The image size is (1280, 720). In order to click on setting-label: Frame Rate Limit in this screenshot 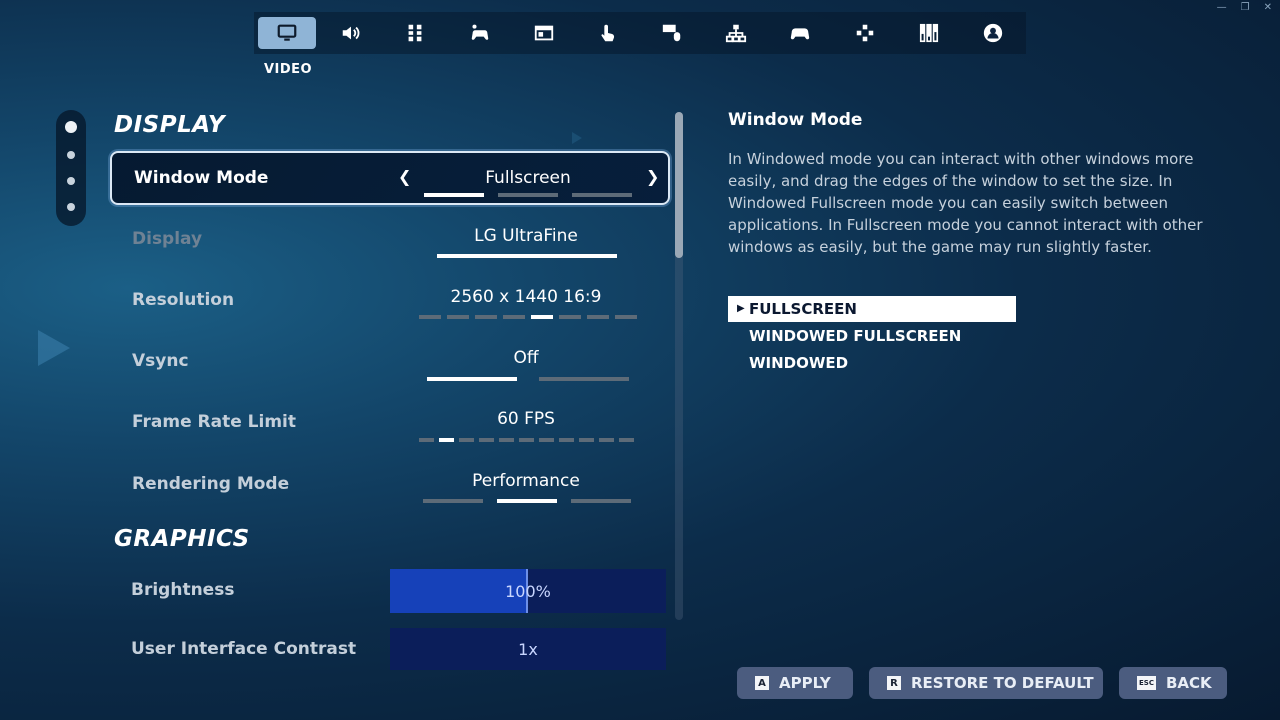, I will do `click(214, 422)`.